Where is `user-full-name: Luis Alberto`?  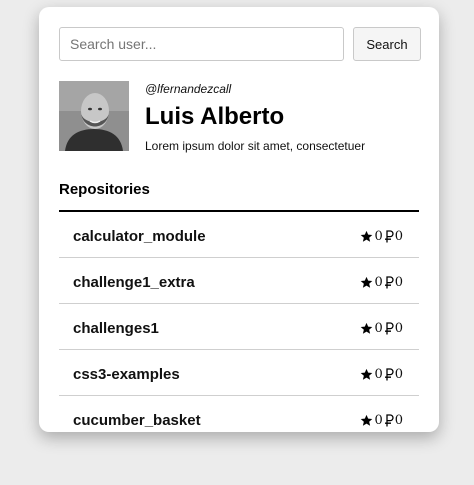 user-full-name: Luis Alberto is located at coordinates (215, 116).